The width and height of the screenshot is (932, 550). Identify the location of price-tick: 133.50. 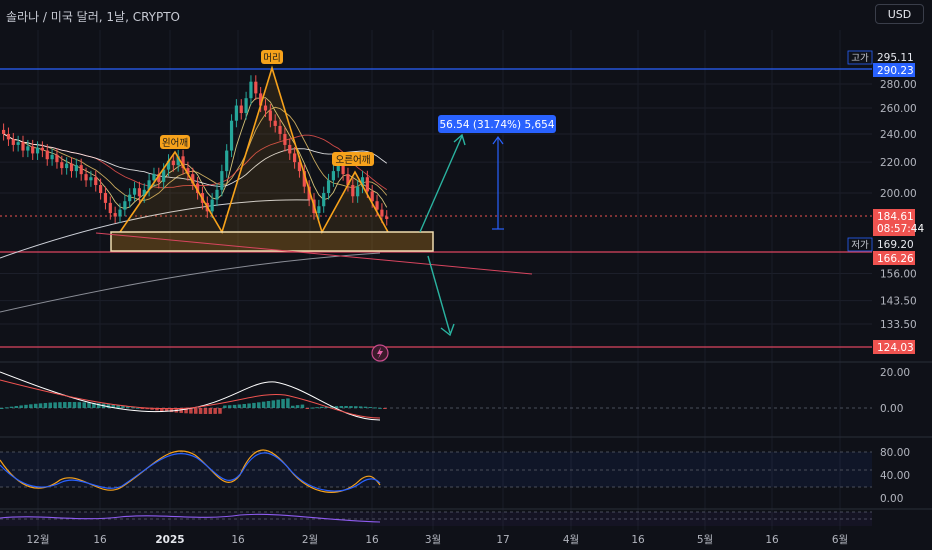
(898, 325).